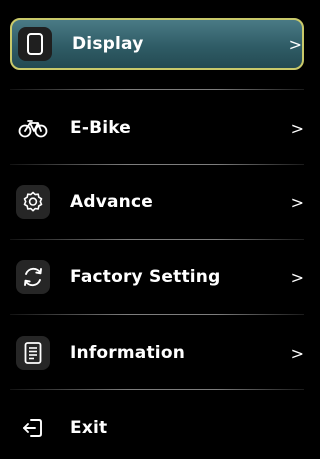  What do you see at coordinates (108, 44) in the screenshot?
I see `menu-item-label: Display` at bounding box center [108, 44].